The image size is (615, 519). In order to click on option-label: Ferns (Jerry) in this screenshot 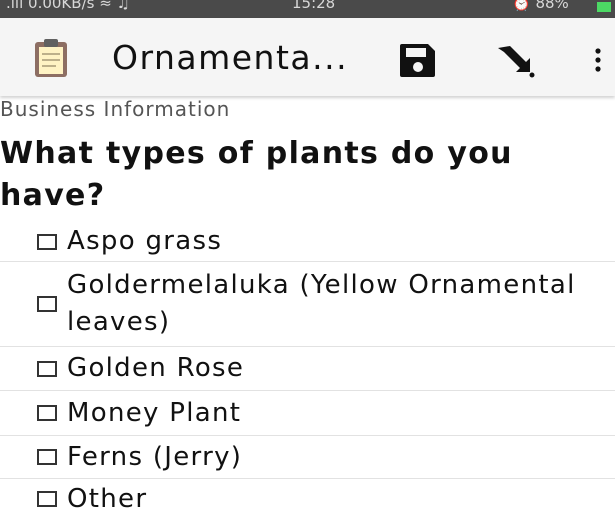, I will do `click(155, 456)`.